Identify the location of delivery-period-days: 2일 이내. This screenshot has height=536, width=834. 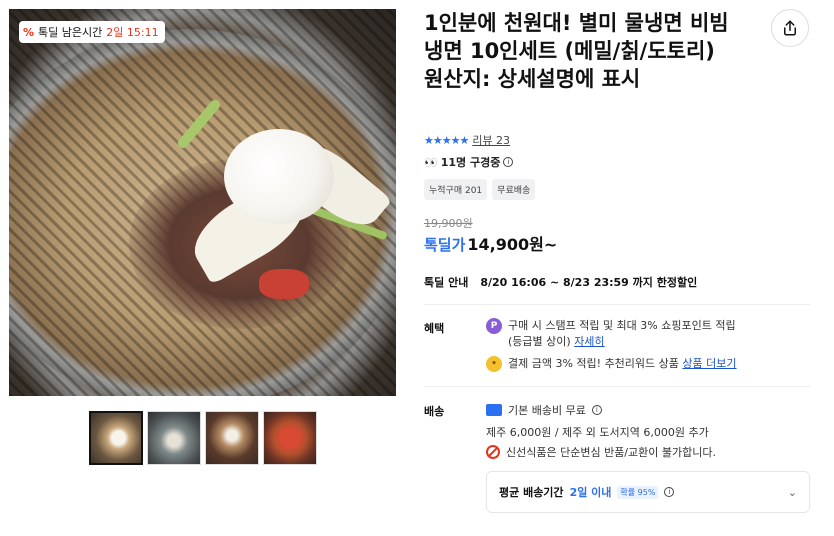
(590, 492).